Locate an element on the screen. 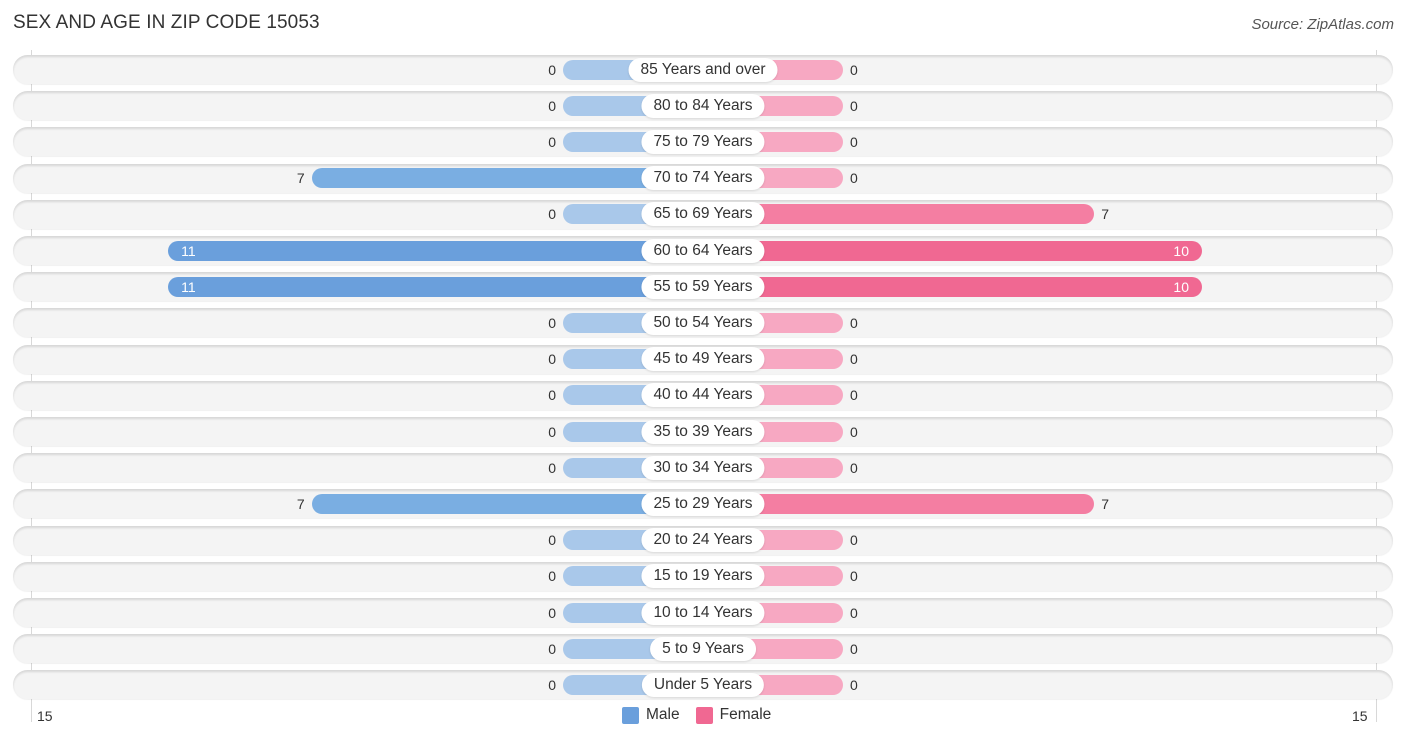  age-group-label: 40 to 44 Years is located at coordinates (703, 395).